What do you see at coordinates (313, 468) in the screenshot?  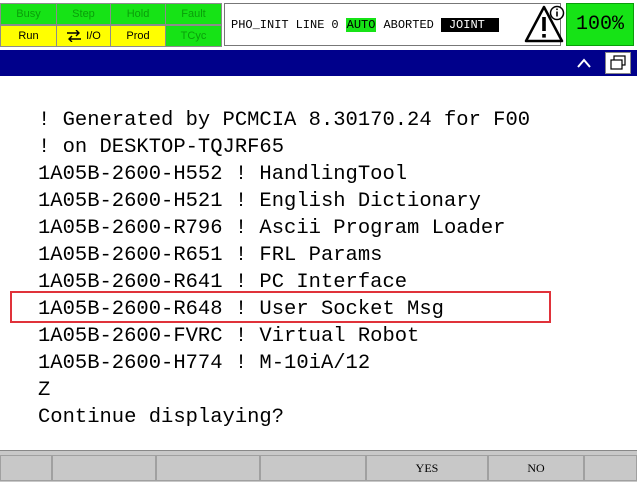 I see `f4-key` at bounding box center [313, 468].